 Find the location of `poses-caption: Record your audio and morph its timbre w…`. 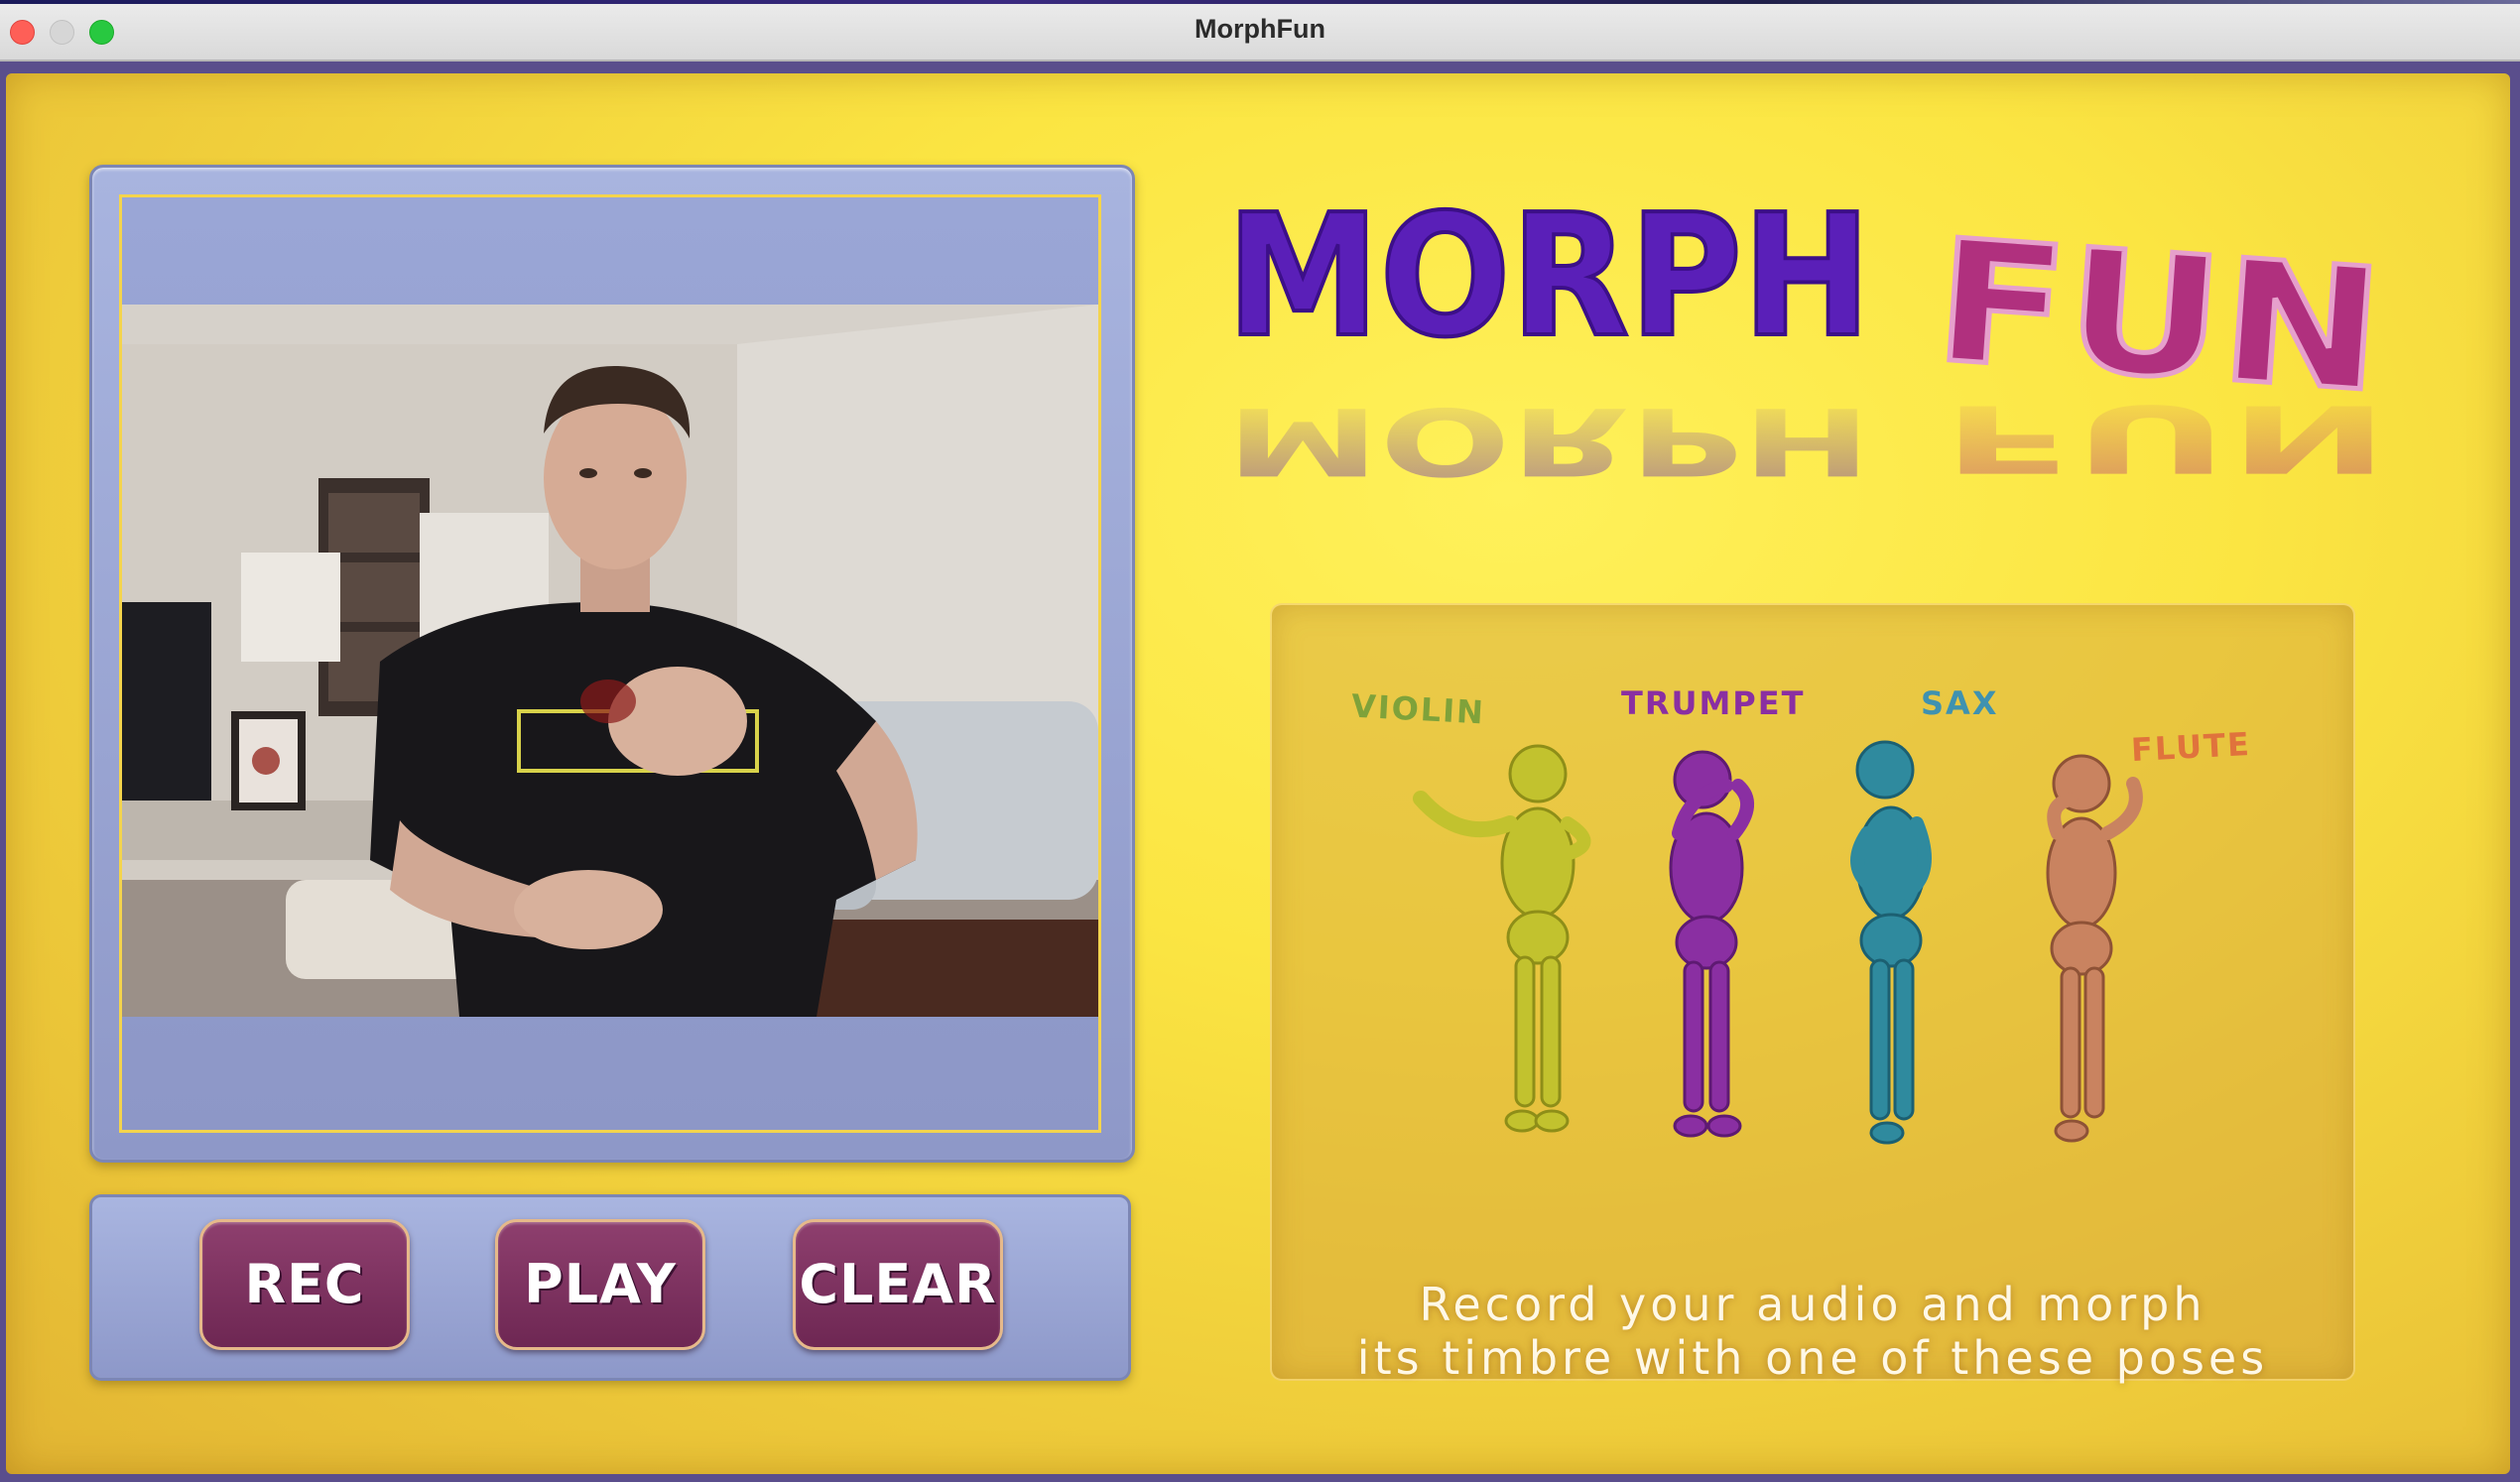

poses-caption: Record your audio and morph its timbre w… is located at coordinates (1812, 1331).